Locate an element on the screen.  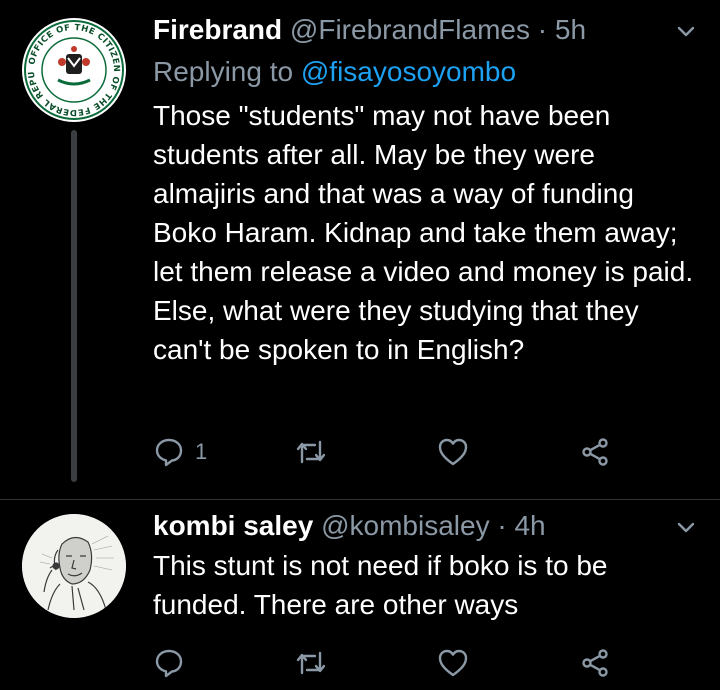
action-bar is located at coordinates (388, 663).